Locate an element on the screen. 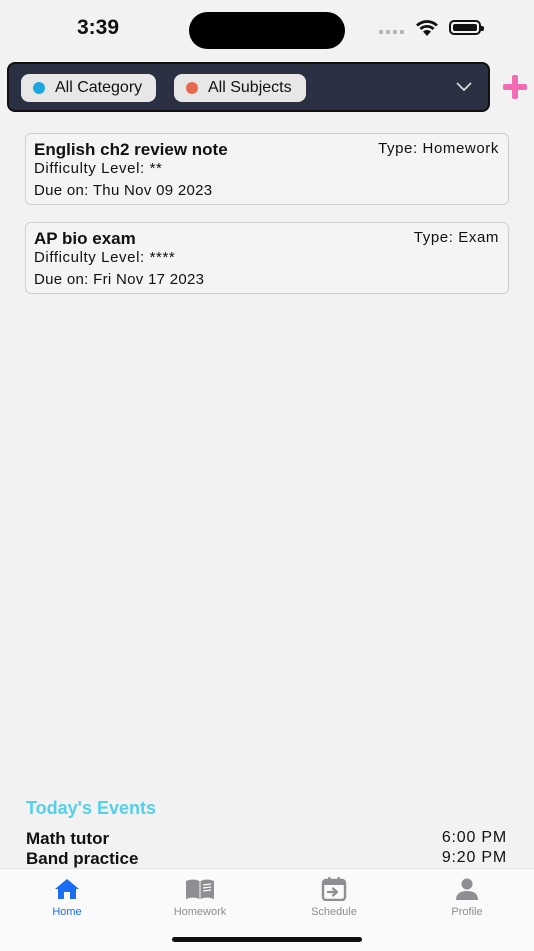 Image resolution: width=534 pixels, height=951 pixels. person-icon is located at coordinates (467, 889).